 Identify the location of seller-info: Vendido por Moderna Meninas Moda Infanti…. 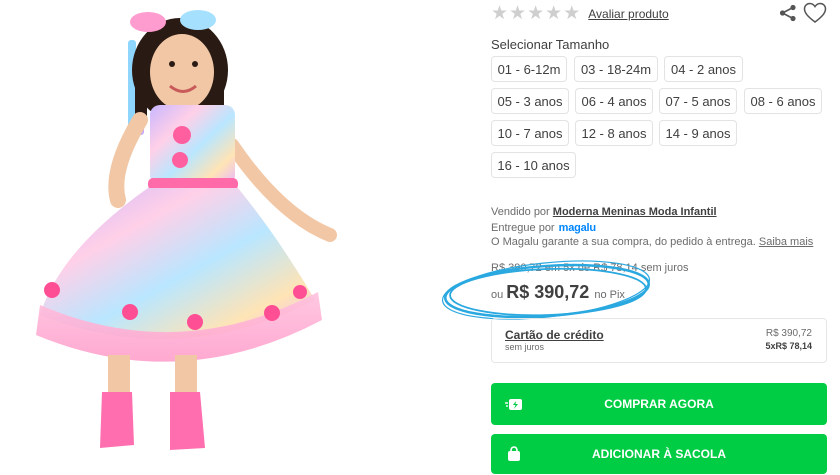
(604, 212).